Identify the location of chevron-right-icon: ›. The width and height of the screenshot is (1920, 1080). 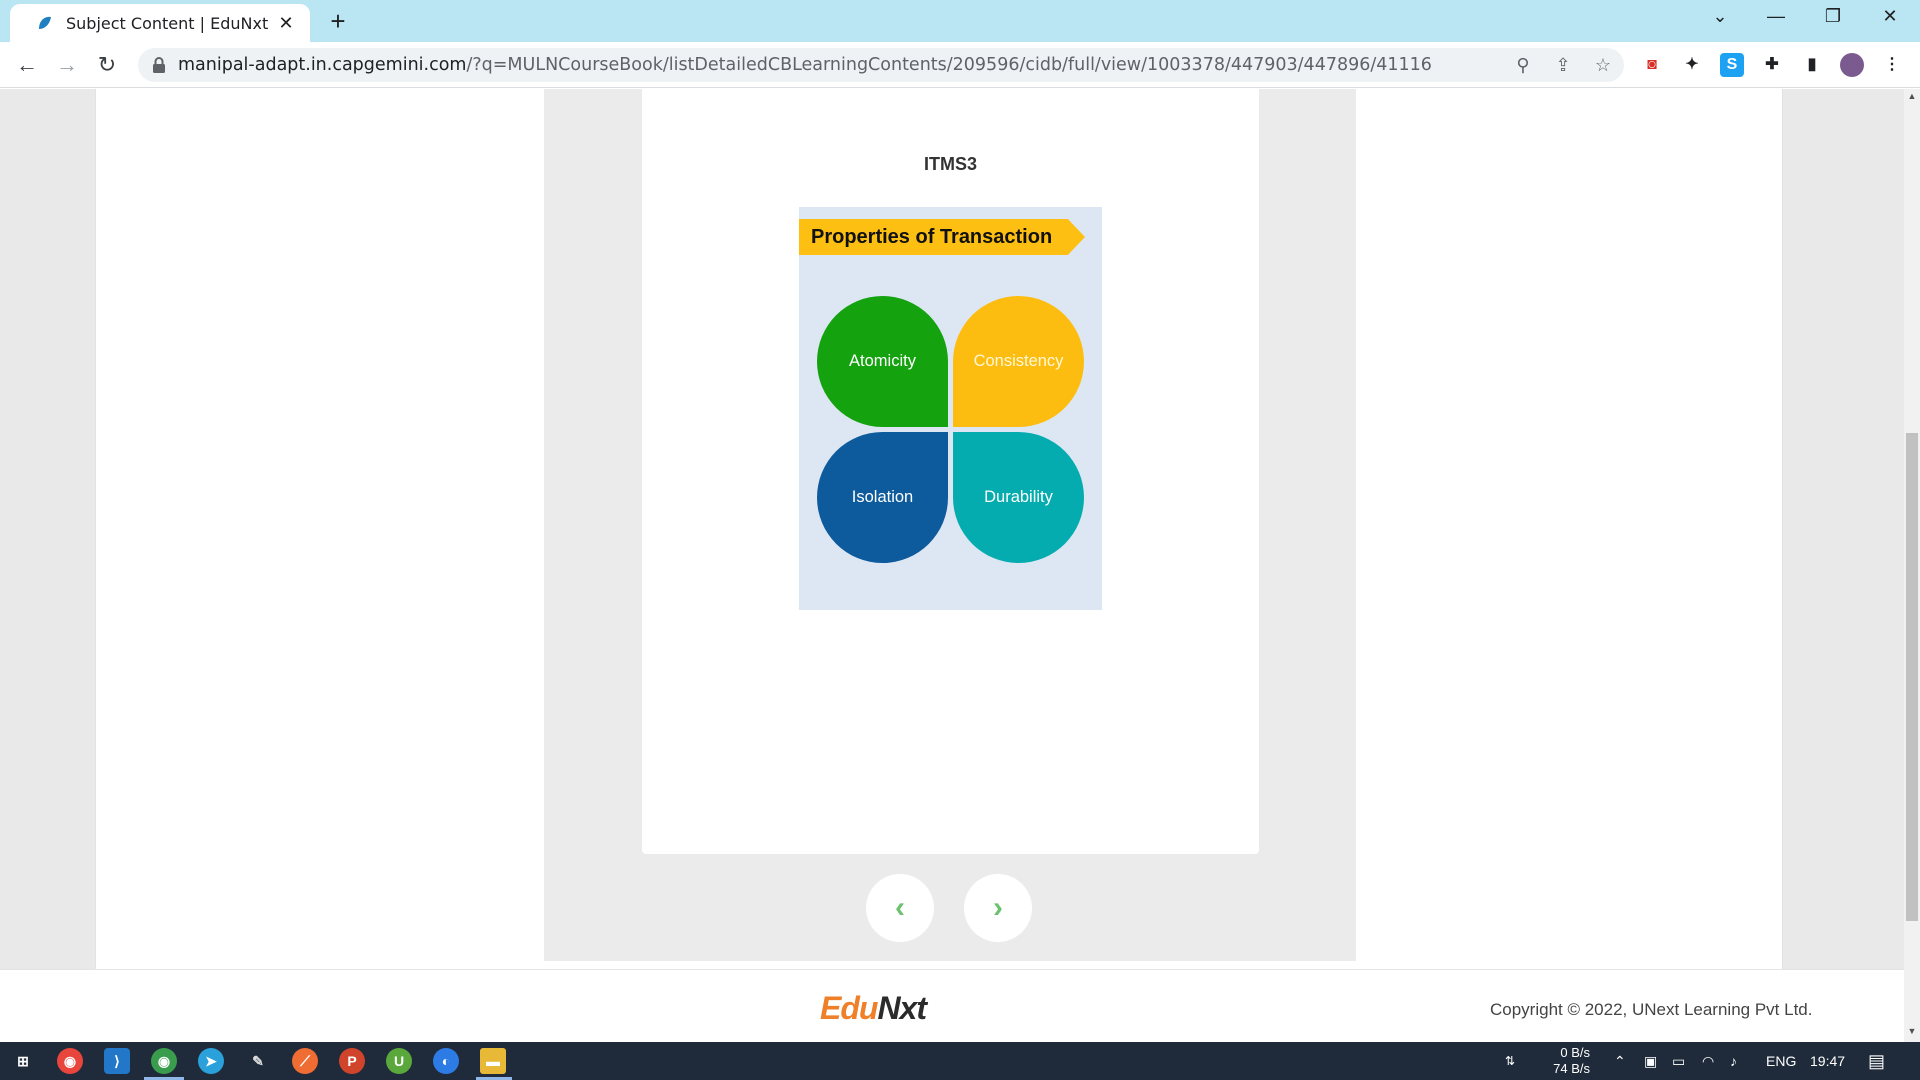
(998, 907).